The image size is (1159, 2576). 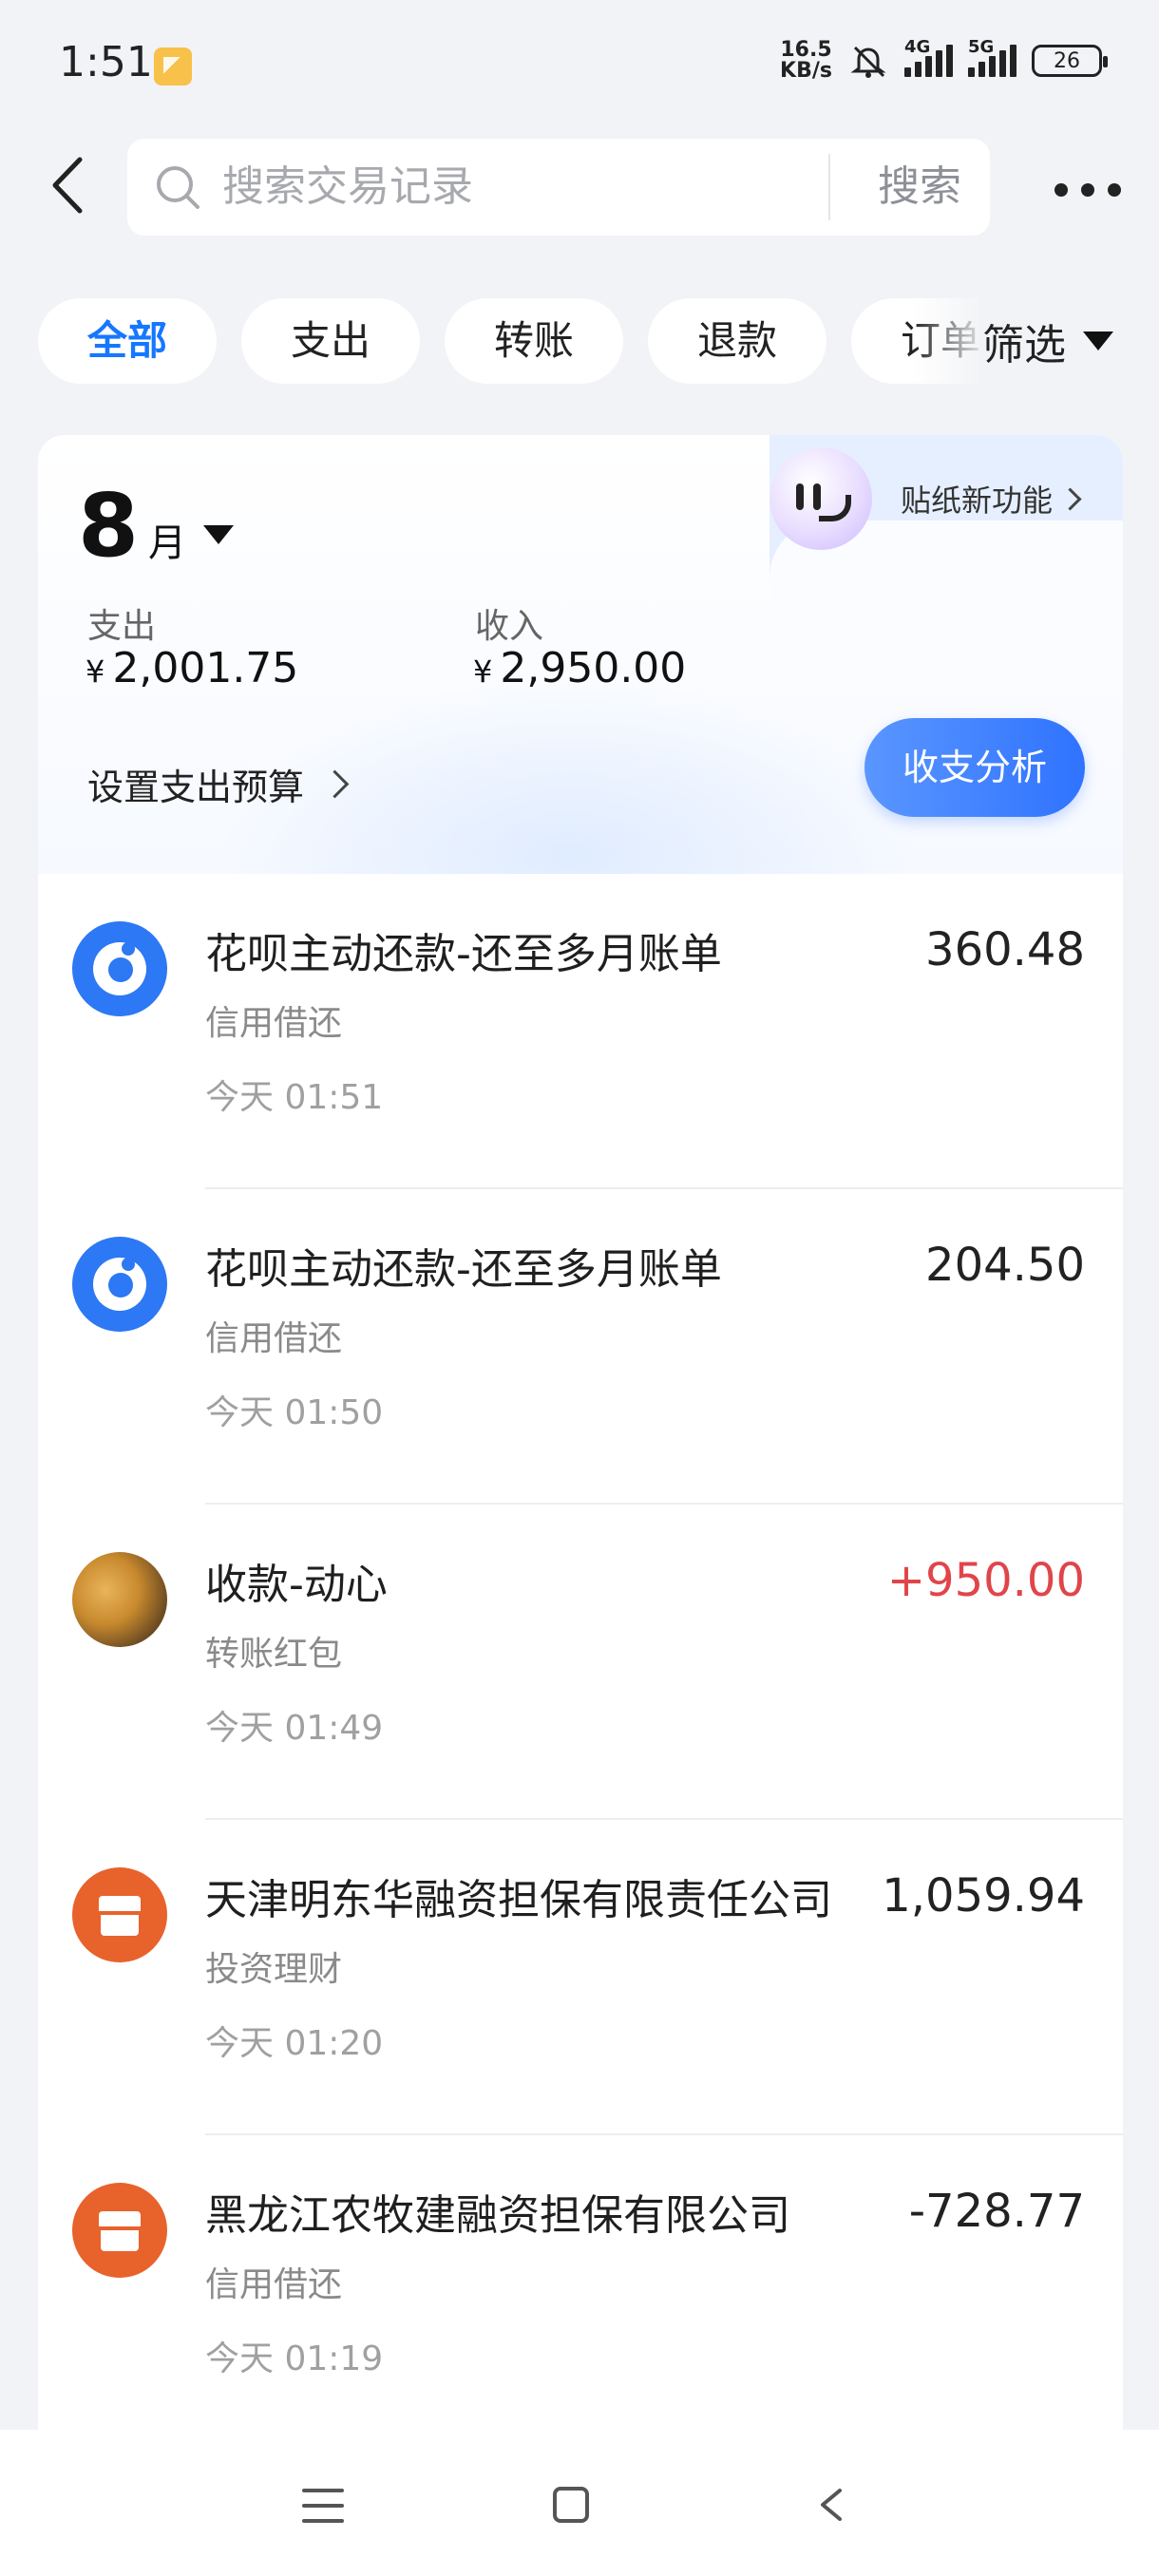 I want to click on transaction-row: 花呗主动还款-还至多月账单 信用借还 今天 01:50 204.50, so click(x=580, y=1347).